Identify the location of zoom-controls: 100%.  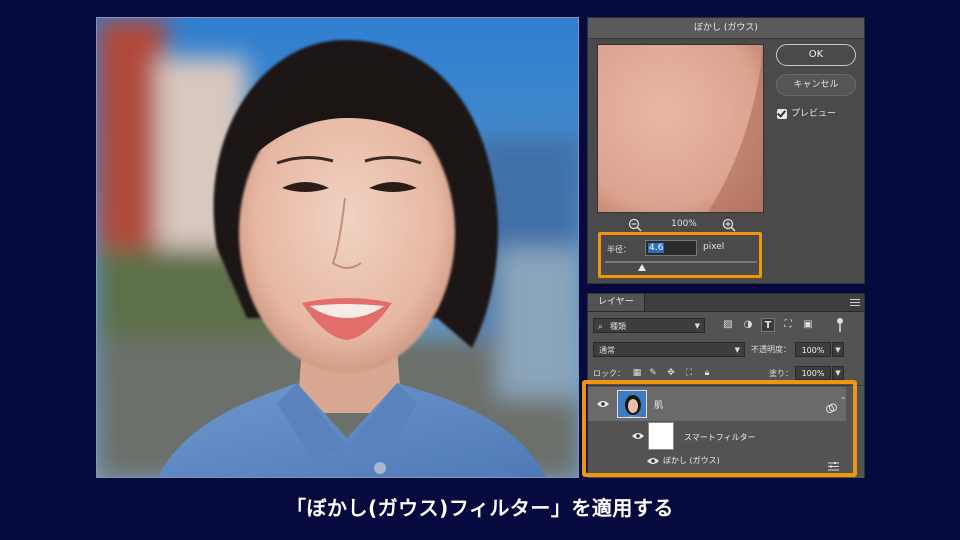
(683, 225).